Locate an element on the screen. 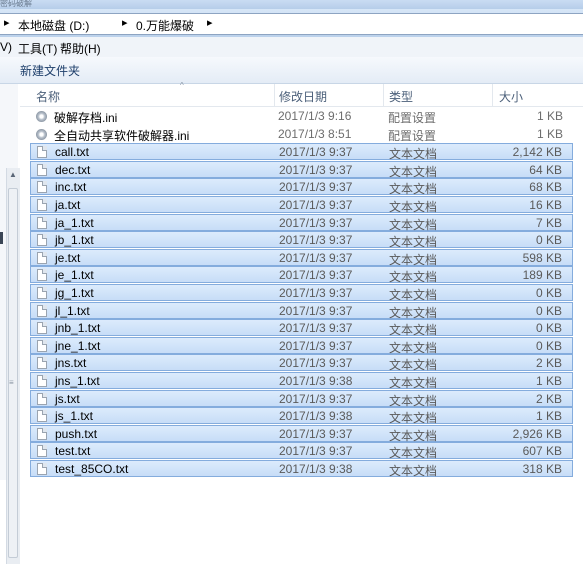 The width and height of the screenshot is (583, 564). file-row: jns.txt 2017/1/3 9:37 文本文档 2 KB is located at coordinates (301, 363).